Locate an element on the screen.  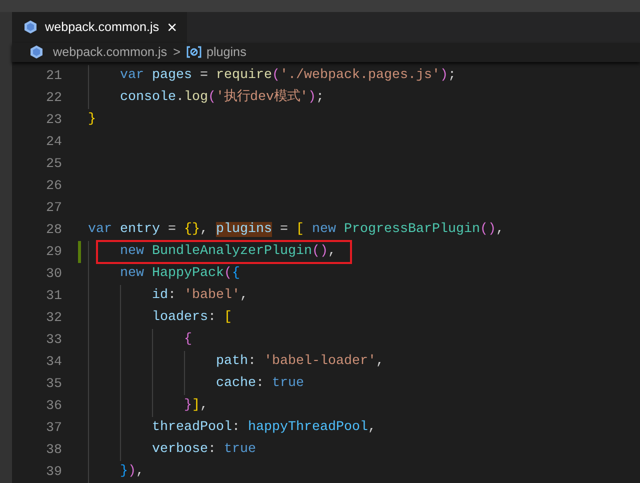
line-number: 34 is located at coordinates (53, 362).